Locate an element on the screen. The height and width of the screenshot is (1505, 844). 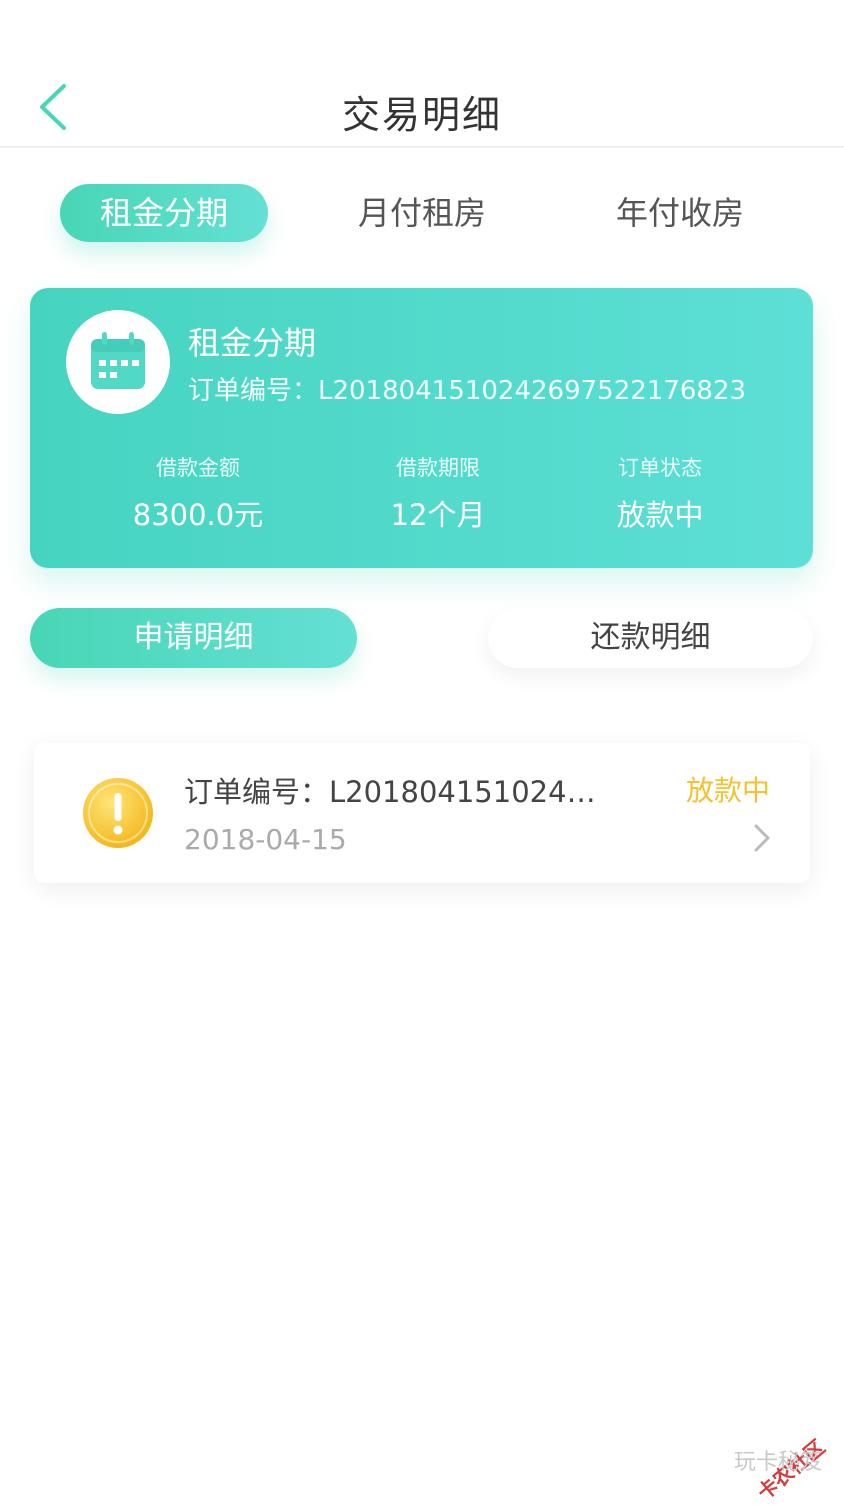
stat-value: 8300.0元 is located at coordinates (198, 515).